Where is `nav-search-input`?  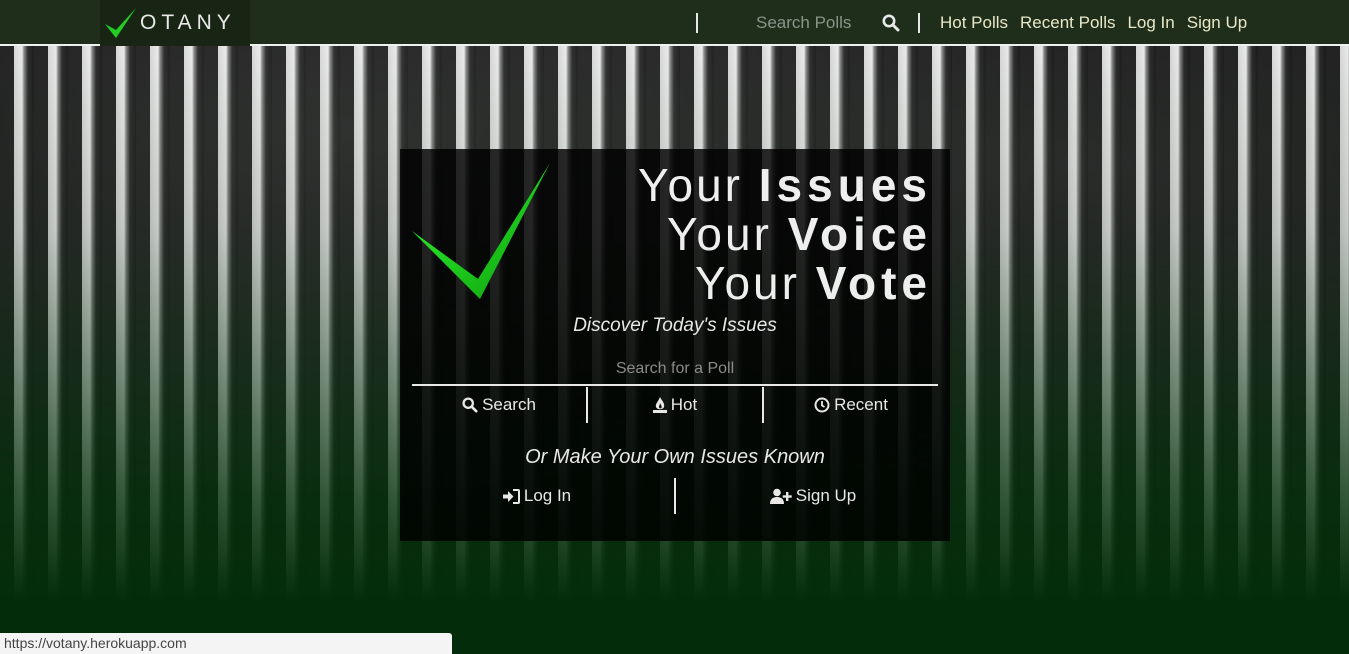 nav-search-input is located at coordinates (816, 23).